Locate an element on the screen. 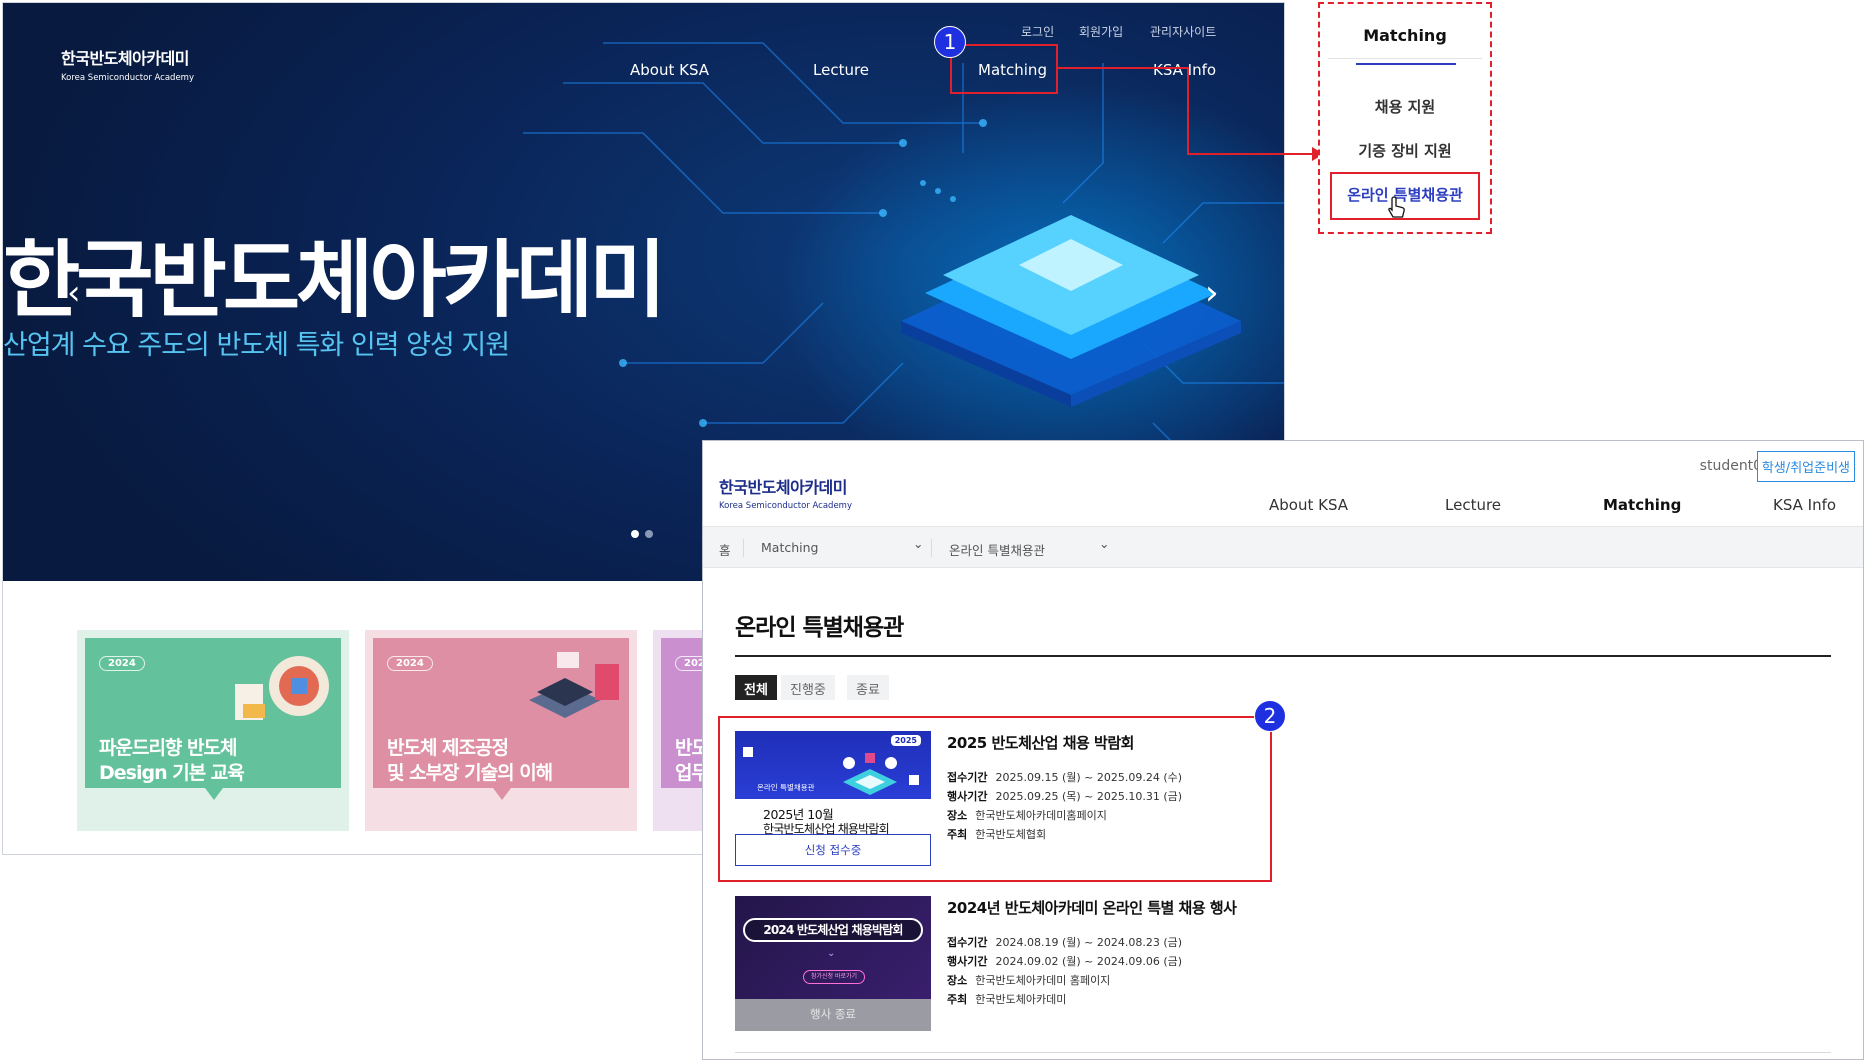  signup-link: 회원가입 is located at coordinates (1101, 31).